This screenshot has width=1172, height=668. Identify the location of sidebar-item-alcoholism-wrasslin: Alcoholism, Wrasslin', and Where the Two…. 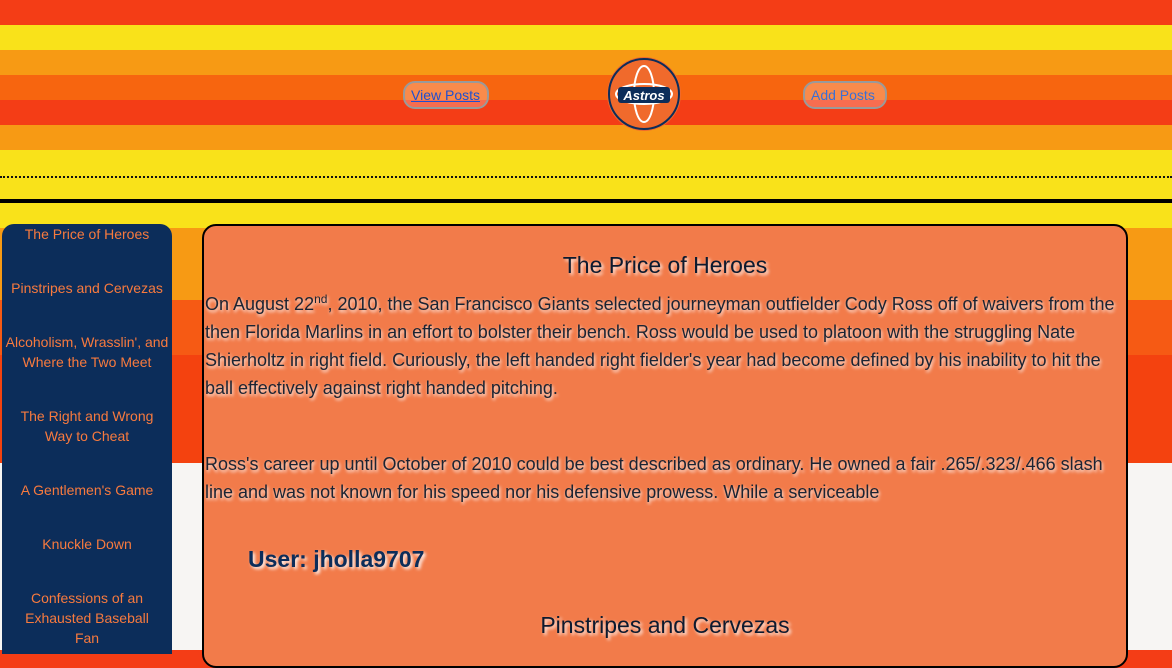
(87, 352).